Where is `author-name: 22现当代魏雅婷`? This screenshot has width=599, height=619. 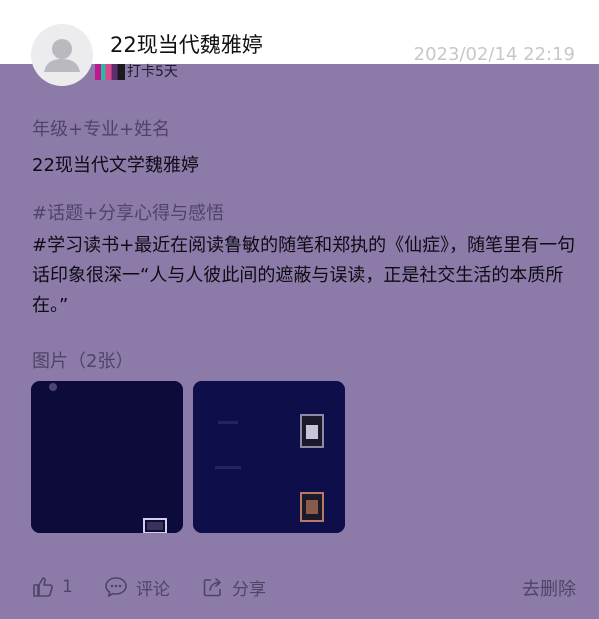 author-name: 22现当代魏雅婷 is located at coordinates (186, 44).